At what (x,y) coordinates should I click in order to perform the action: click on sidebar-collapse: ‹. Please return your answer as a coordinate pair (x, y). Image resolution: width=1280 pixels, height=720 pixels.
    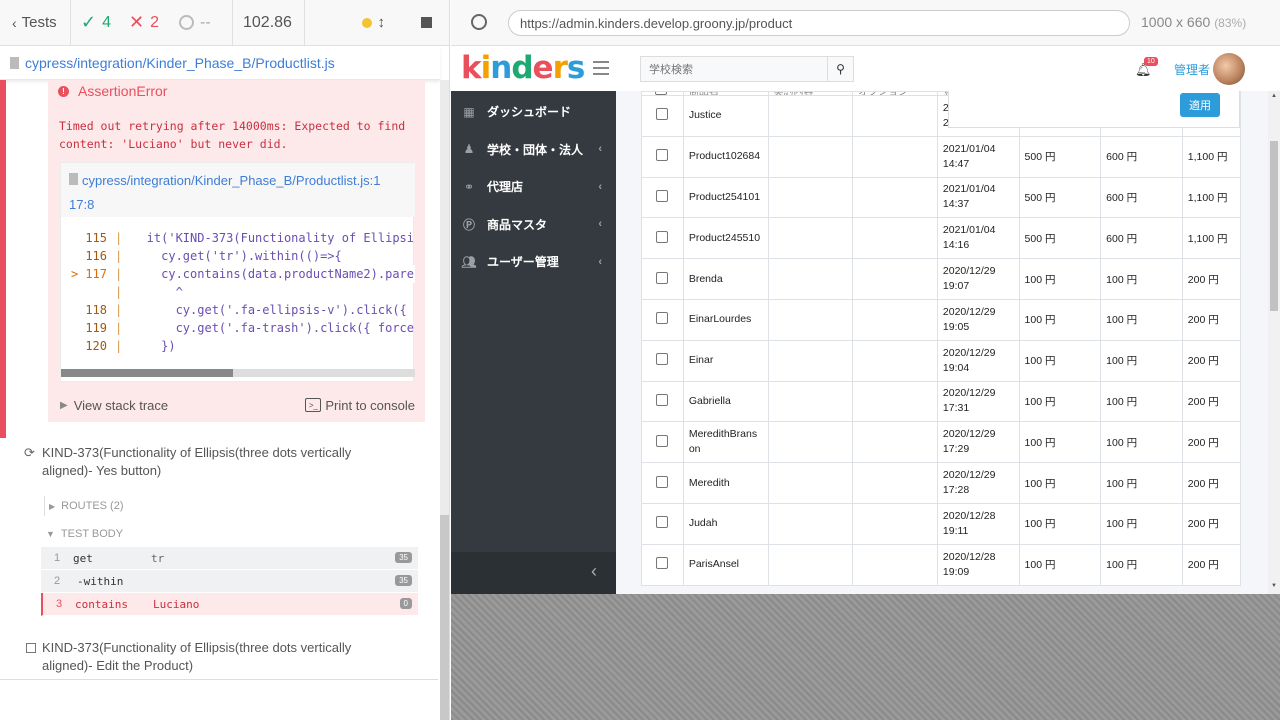
    Looking at the image, I should click on (533, 573).